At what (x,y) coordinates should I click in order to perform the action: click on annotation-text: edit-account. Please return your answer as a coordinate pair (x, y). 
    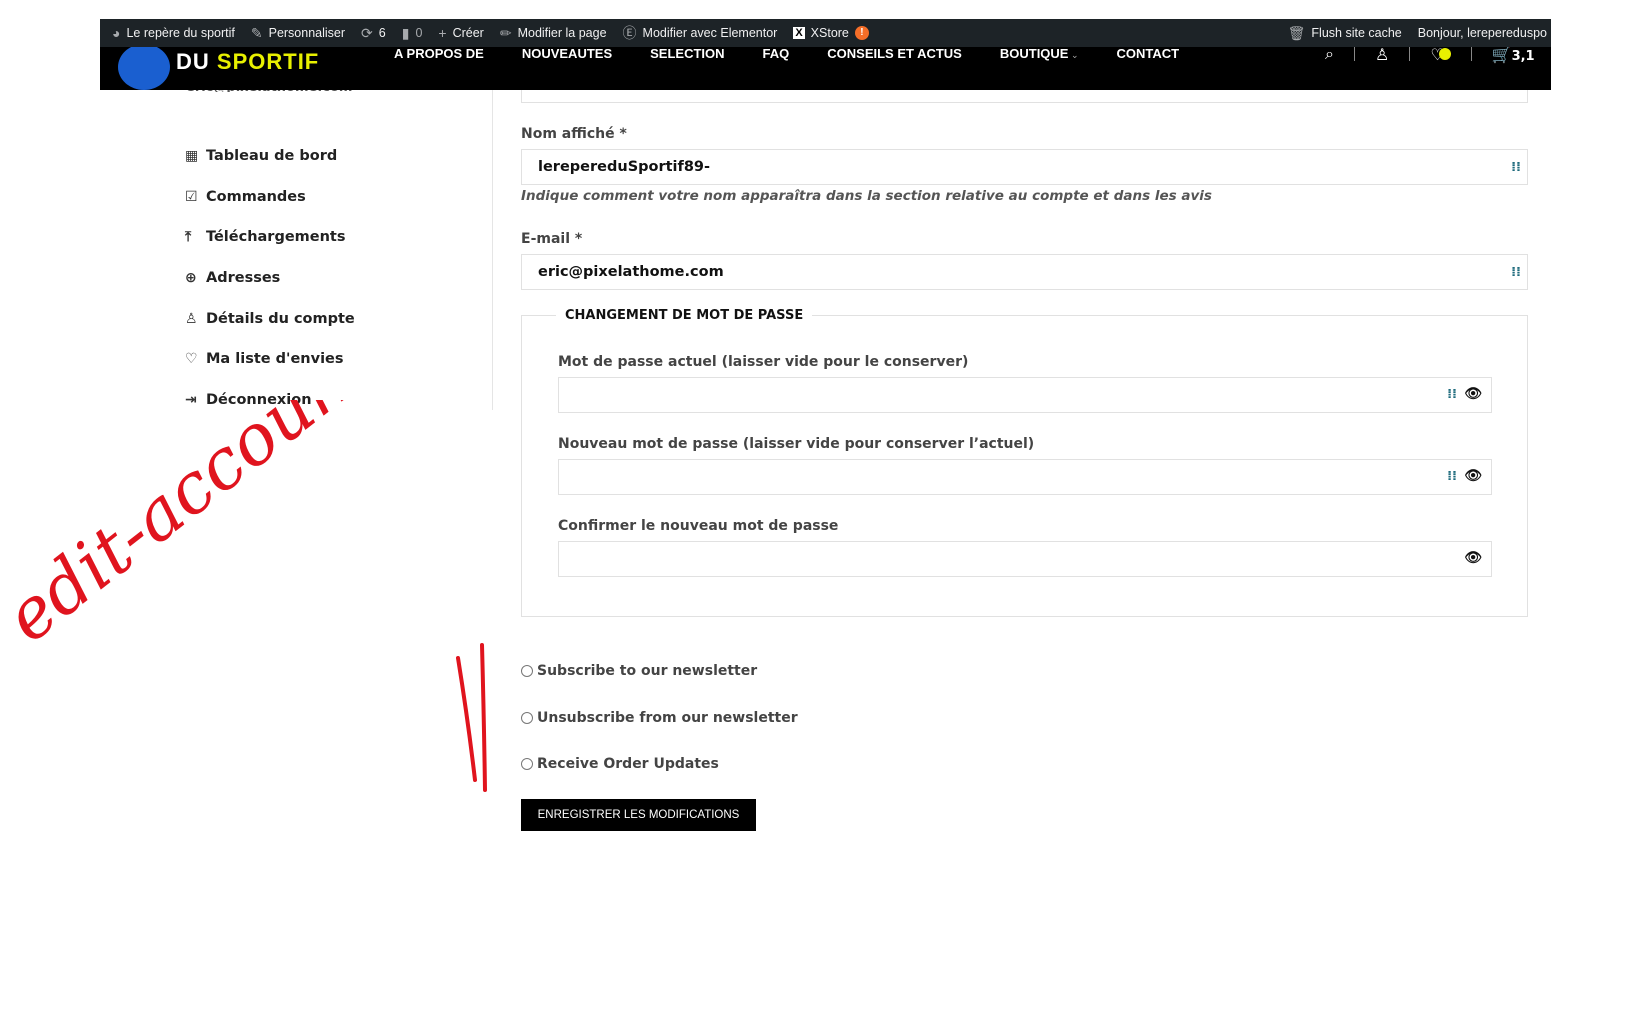
    Looking at the image, I should click on (194, 529).